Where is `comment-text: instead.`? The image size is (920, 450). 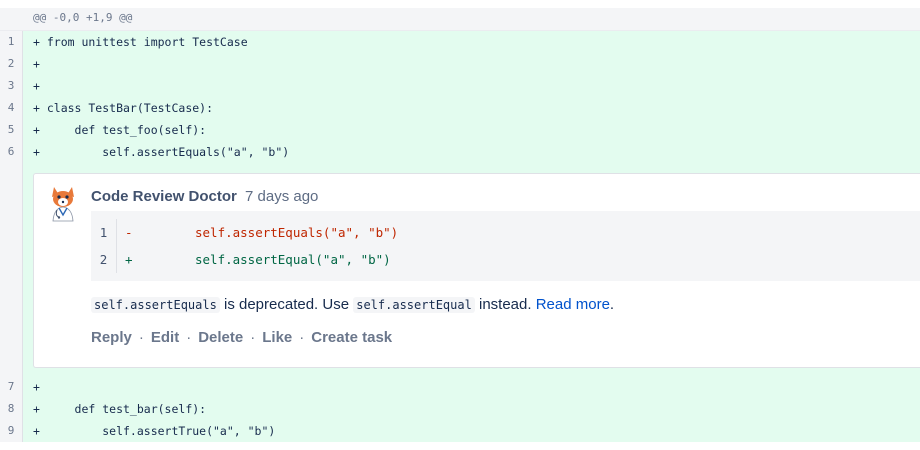
comment-text: instead. is located at coordinates (505, 304).